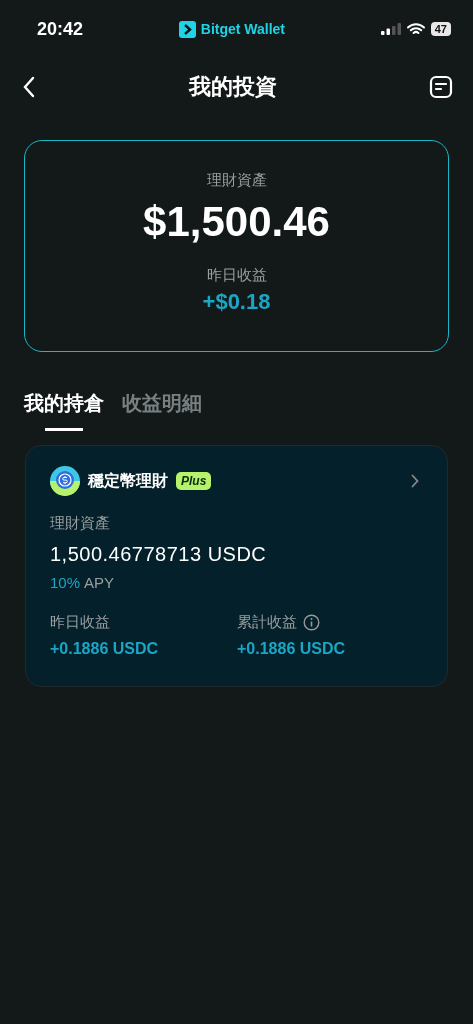 The image size is (473, 1024). I want to click on asset-value: 1,500.46778713 USDC, so click(159, 554).